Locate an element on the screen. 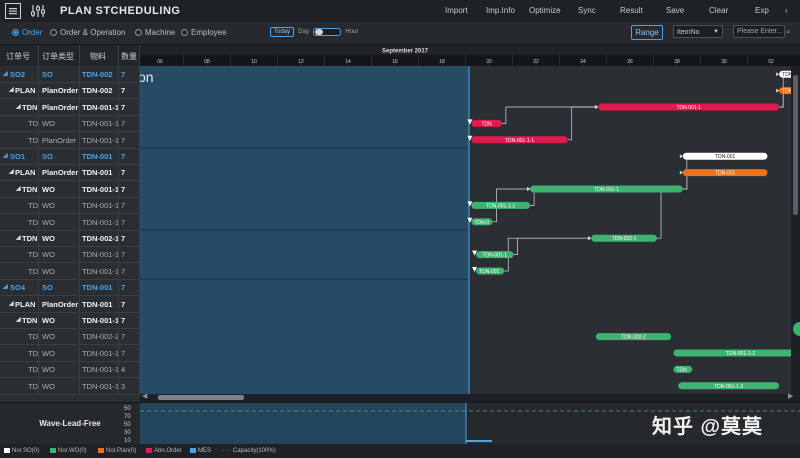 This screenshot has height=458, width=800. timeline-day-label: 24 is located at coordinates (583, 62).